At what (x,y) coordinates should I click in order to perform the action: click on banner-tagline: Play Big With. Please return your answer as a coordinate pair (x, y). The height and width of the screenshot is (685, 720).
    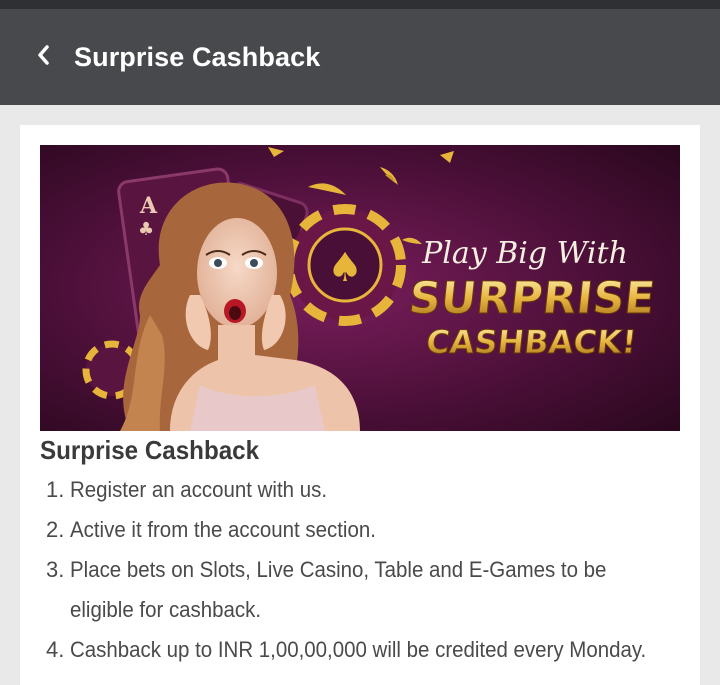
    Looking at the image, I should click on (524, 253).